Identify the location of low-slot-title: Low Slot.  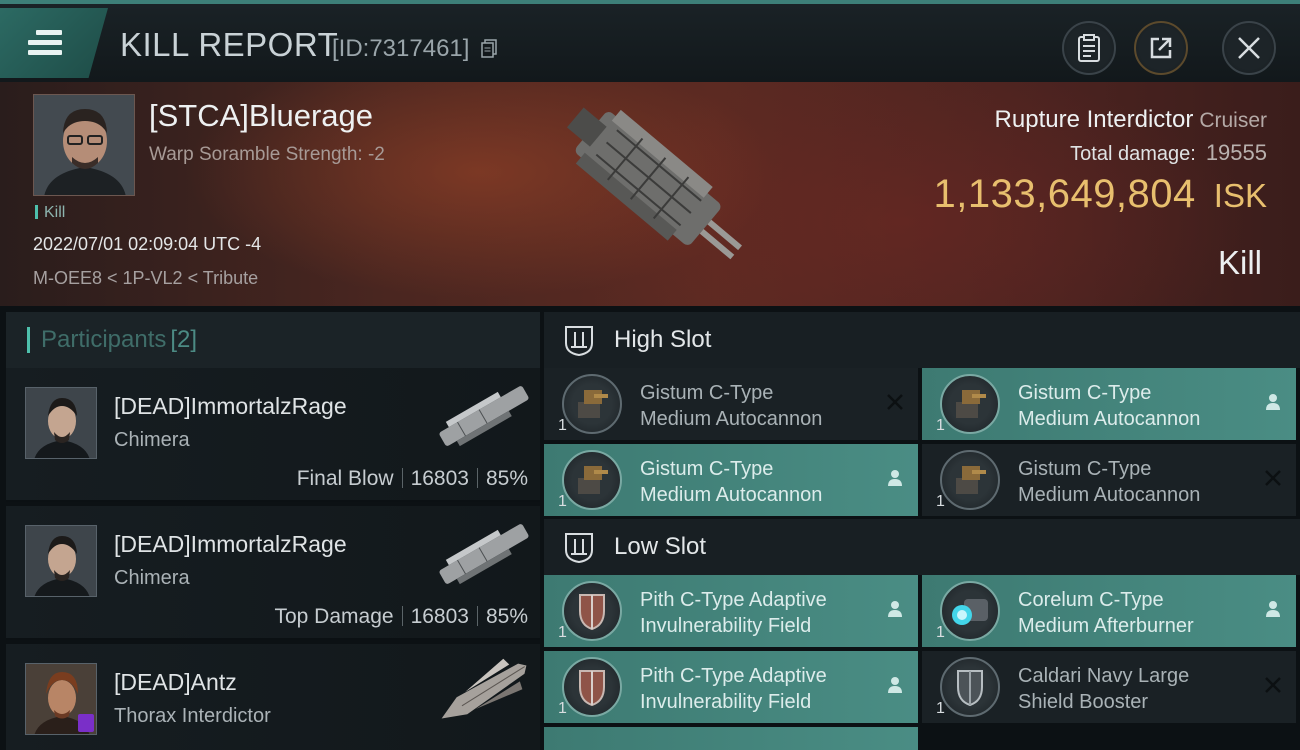
(660, 546).